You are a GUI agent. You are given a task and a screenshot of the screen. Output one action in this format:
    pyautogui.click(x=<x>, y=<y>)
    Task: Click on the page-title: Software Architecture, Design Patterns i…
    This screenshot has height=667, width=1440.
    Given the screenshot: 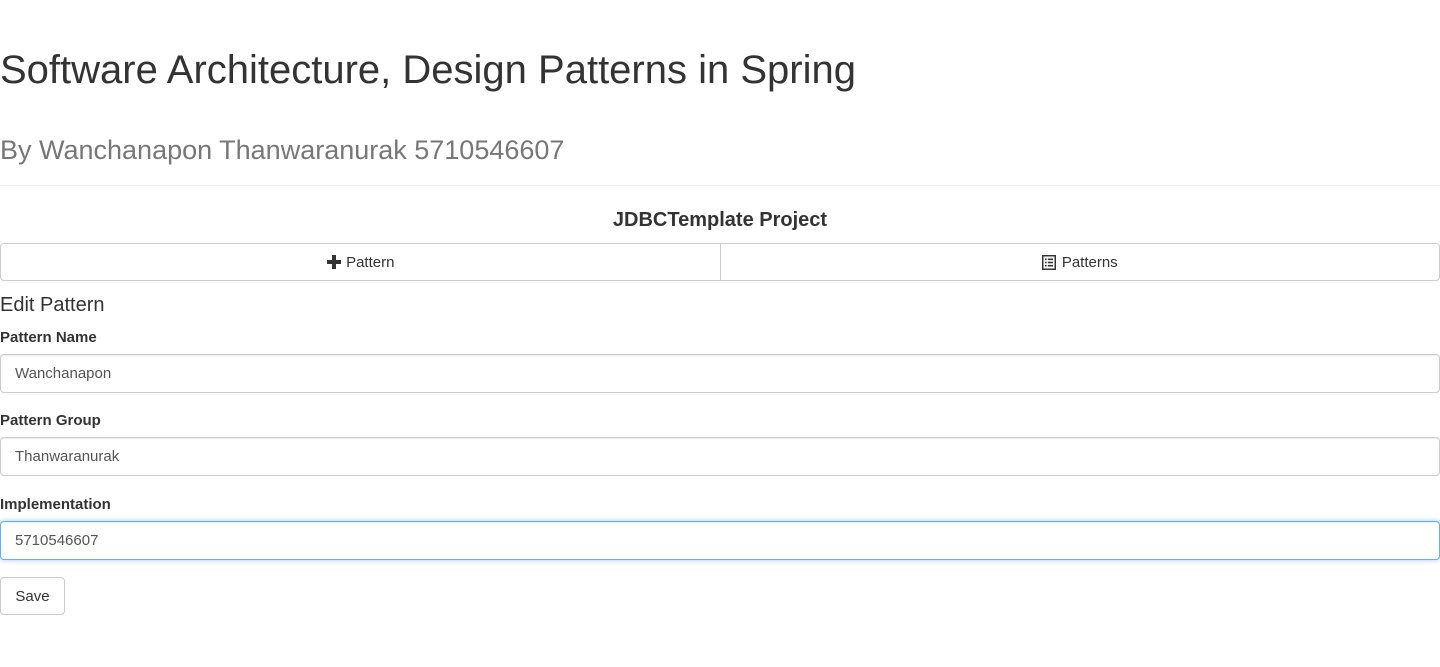 What is the action you would take?
    pyautogui.click(x=428, y=70)
    